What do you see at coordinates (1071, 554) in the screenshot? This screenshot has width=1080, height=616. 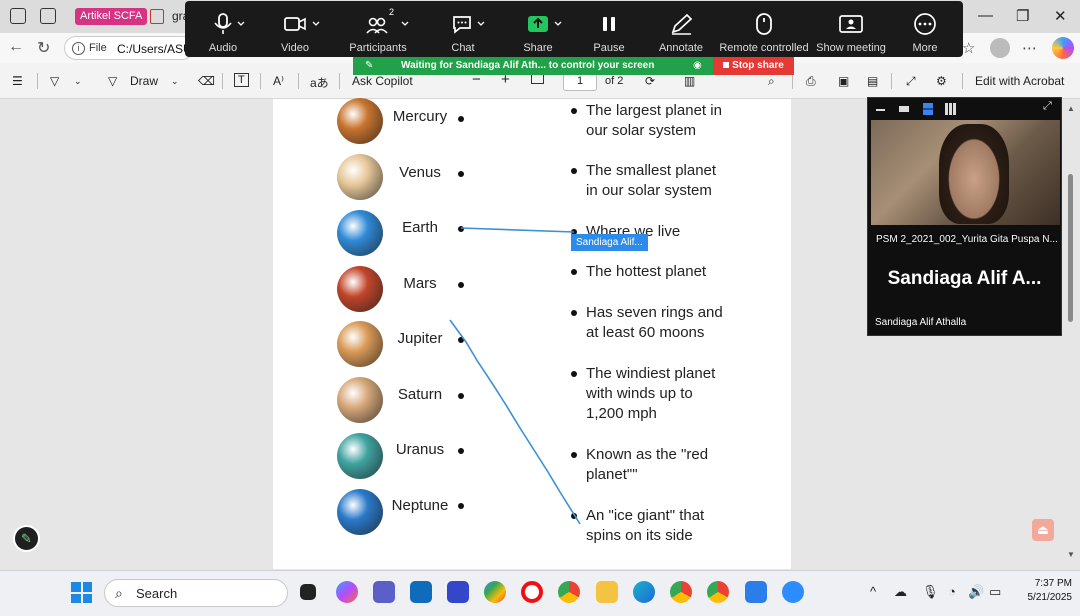 I see `scroll-down-icon: ▼` at bounding box center [1071, 554].